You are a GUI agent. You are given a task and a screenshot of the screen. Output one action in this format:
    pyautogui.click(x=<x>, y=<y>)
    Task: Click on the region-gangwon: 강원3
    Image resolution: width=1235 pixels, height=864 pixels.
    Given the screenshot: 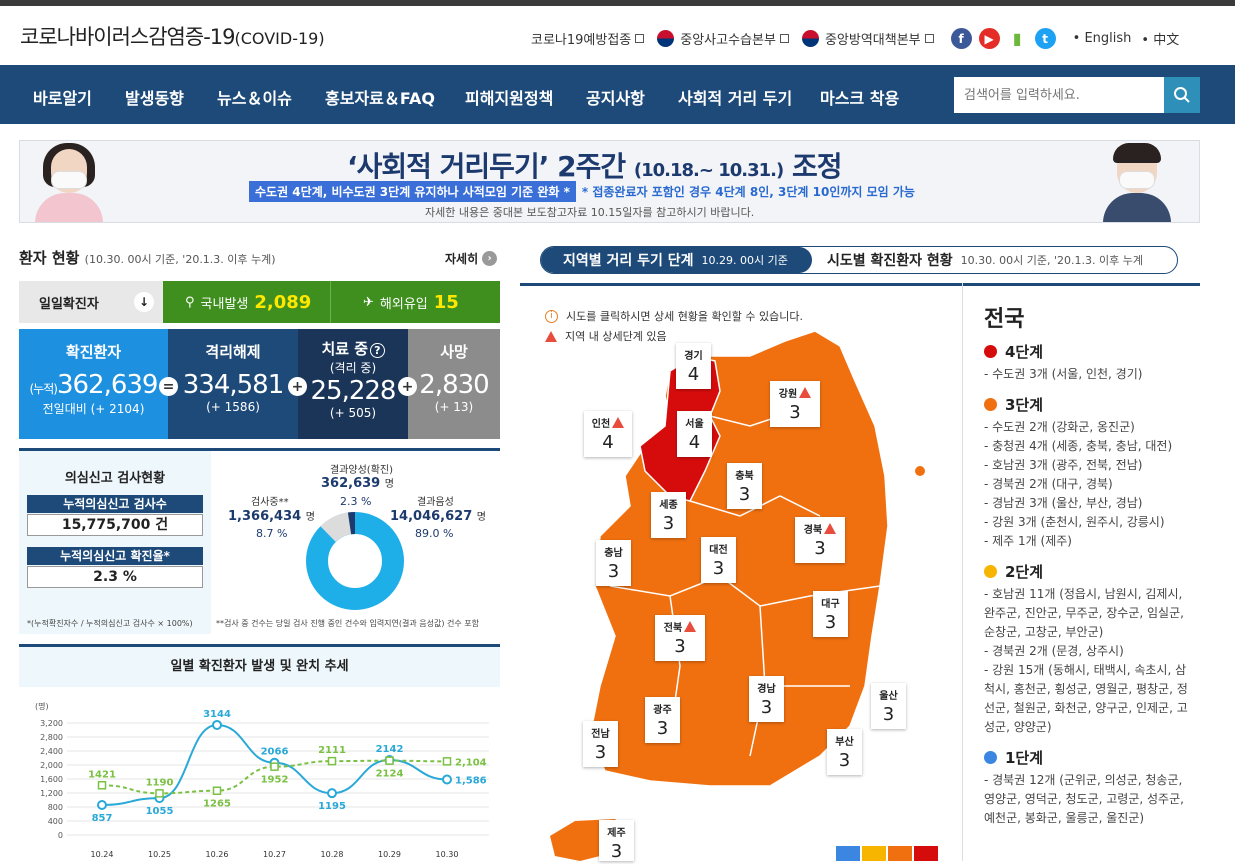 What is the action you would take?
    pyautogui.click(x=795, y=404)
    